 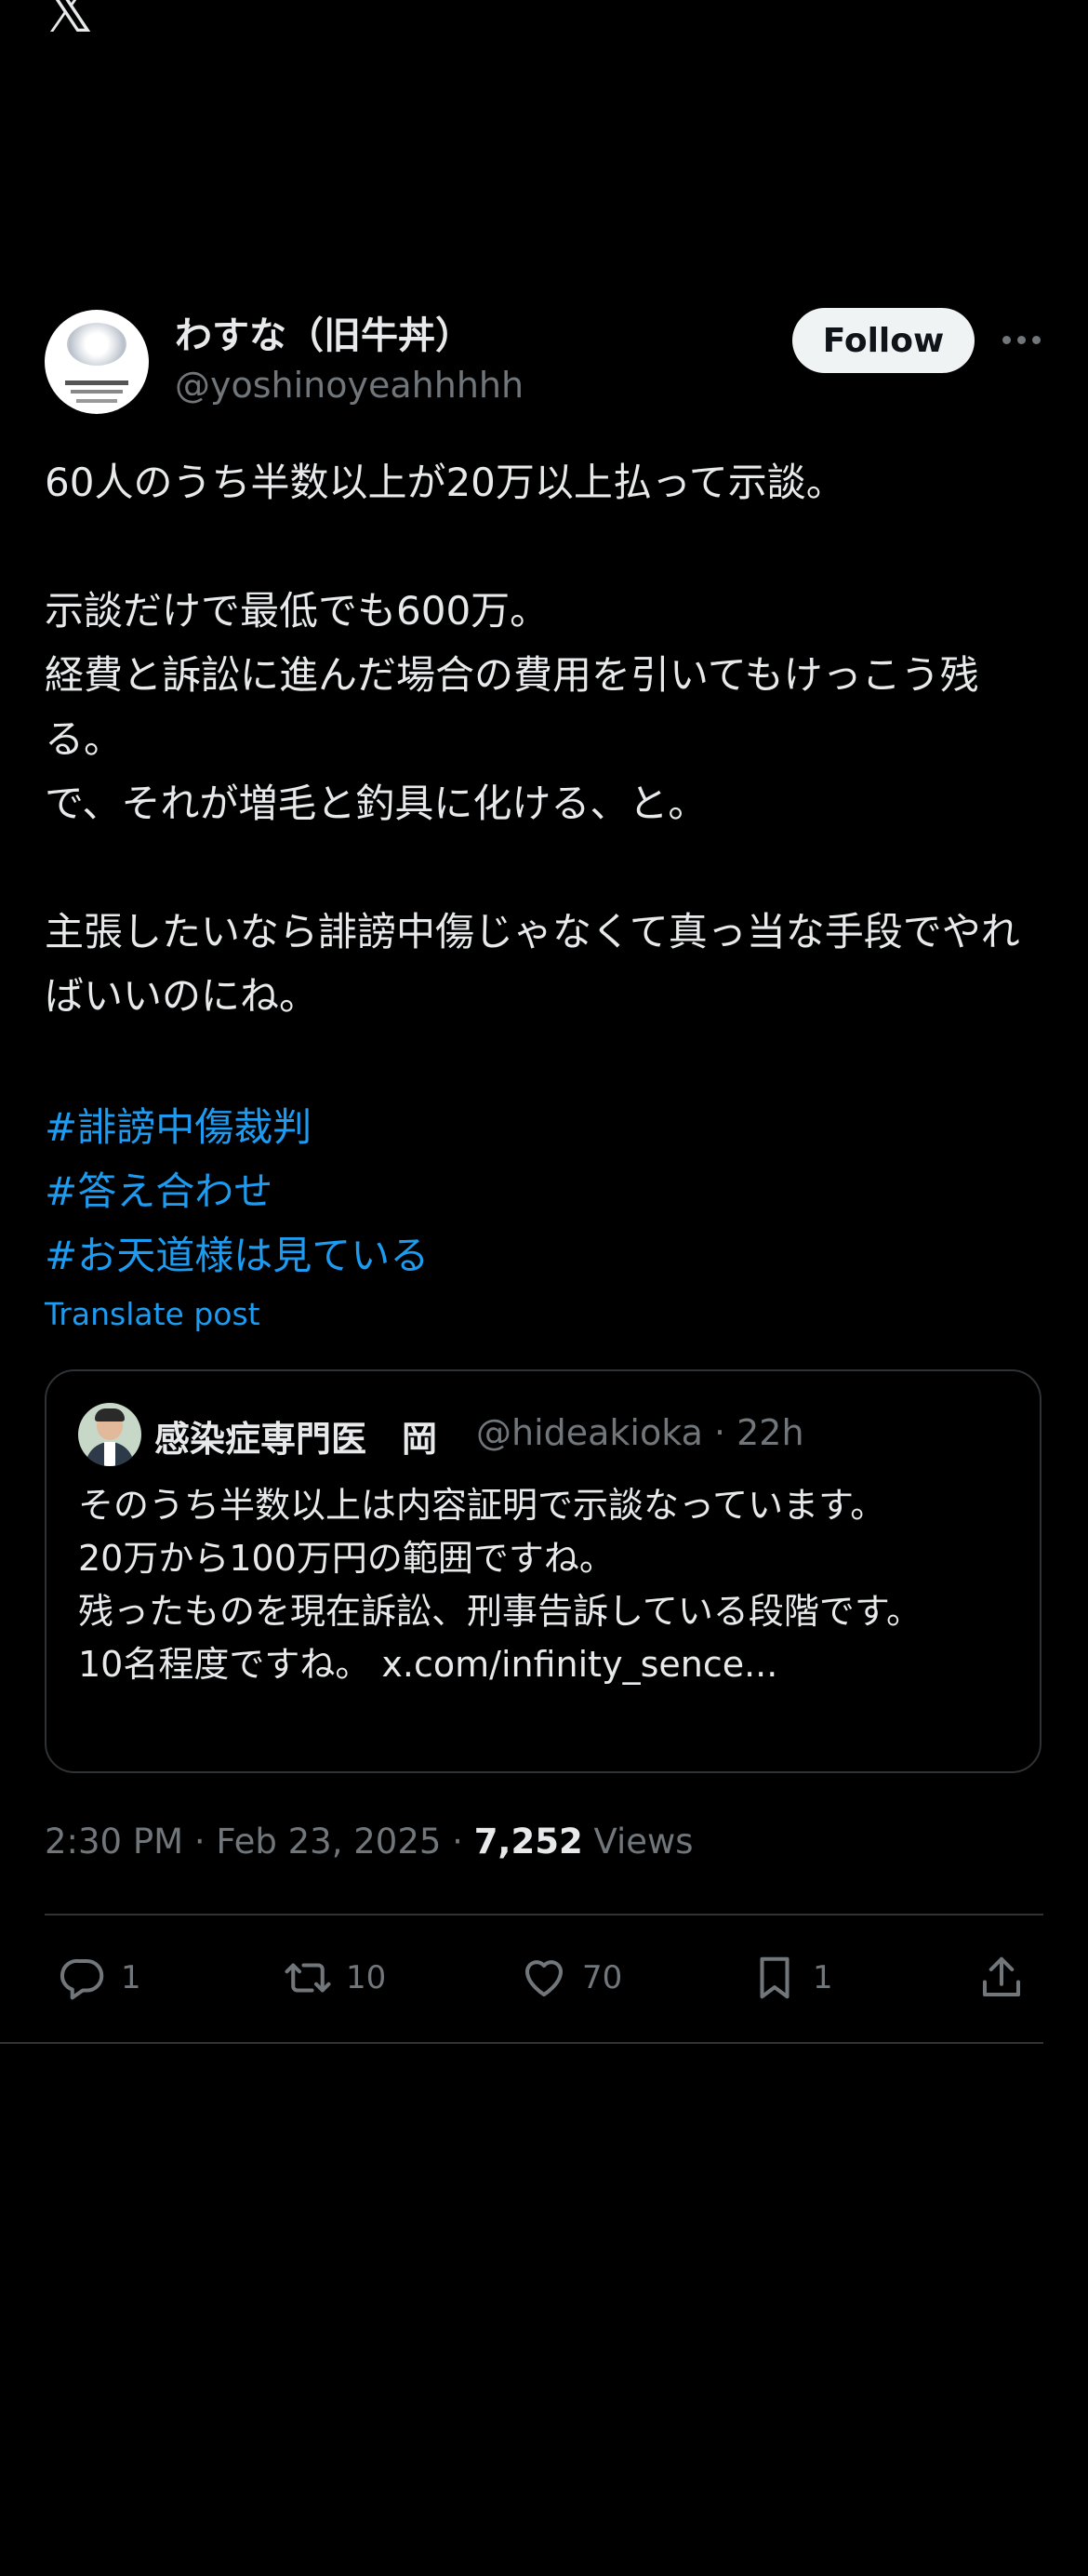 I want to click on quoted-author-avatar, so click(x=110, y=1434).